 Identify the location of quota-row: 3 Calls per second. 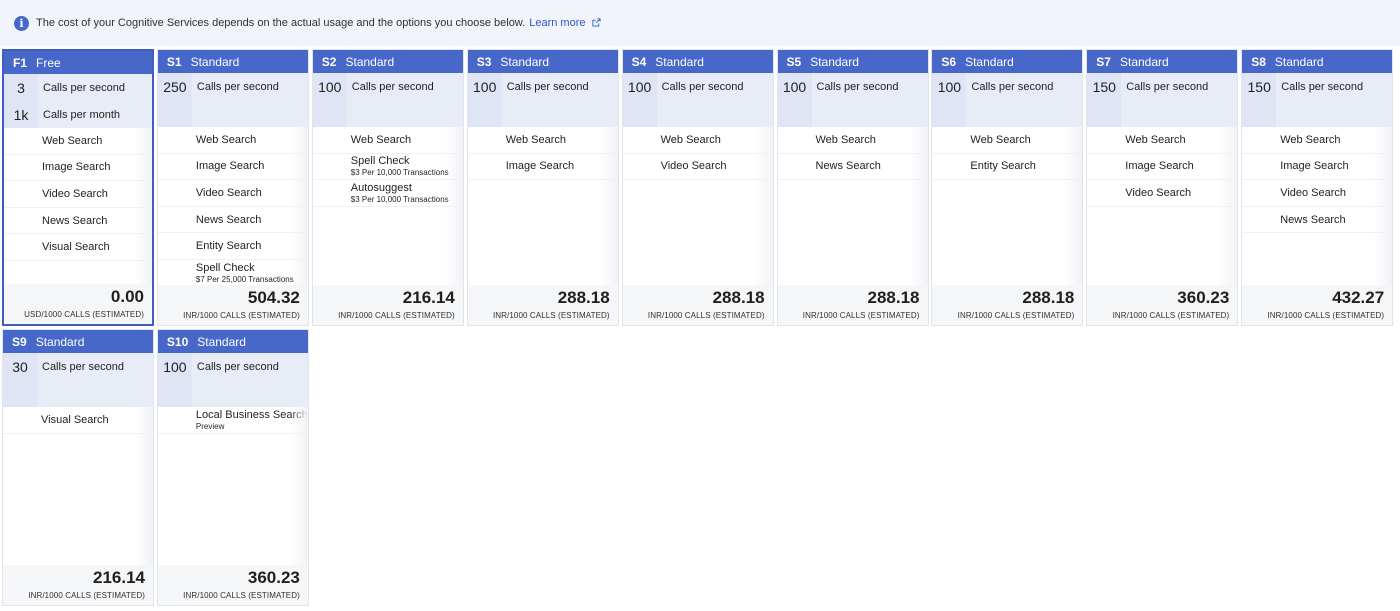
(78, 87).